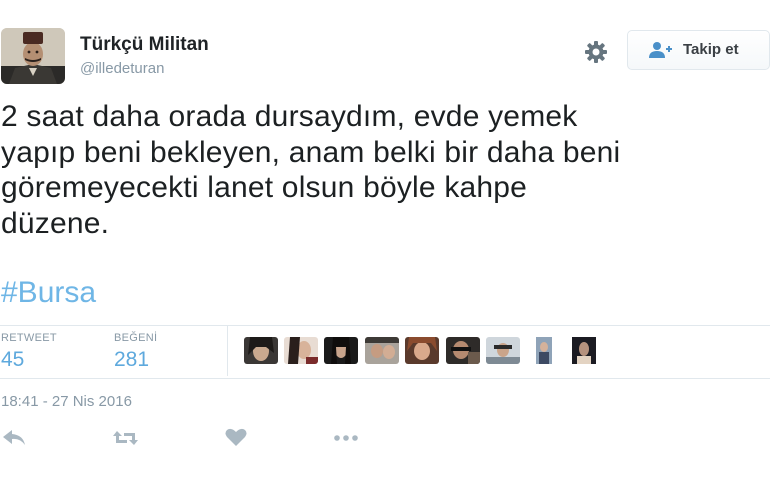  I want to click on heart-icon, so click(238, 438).